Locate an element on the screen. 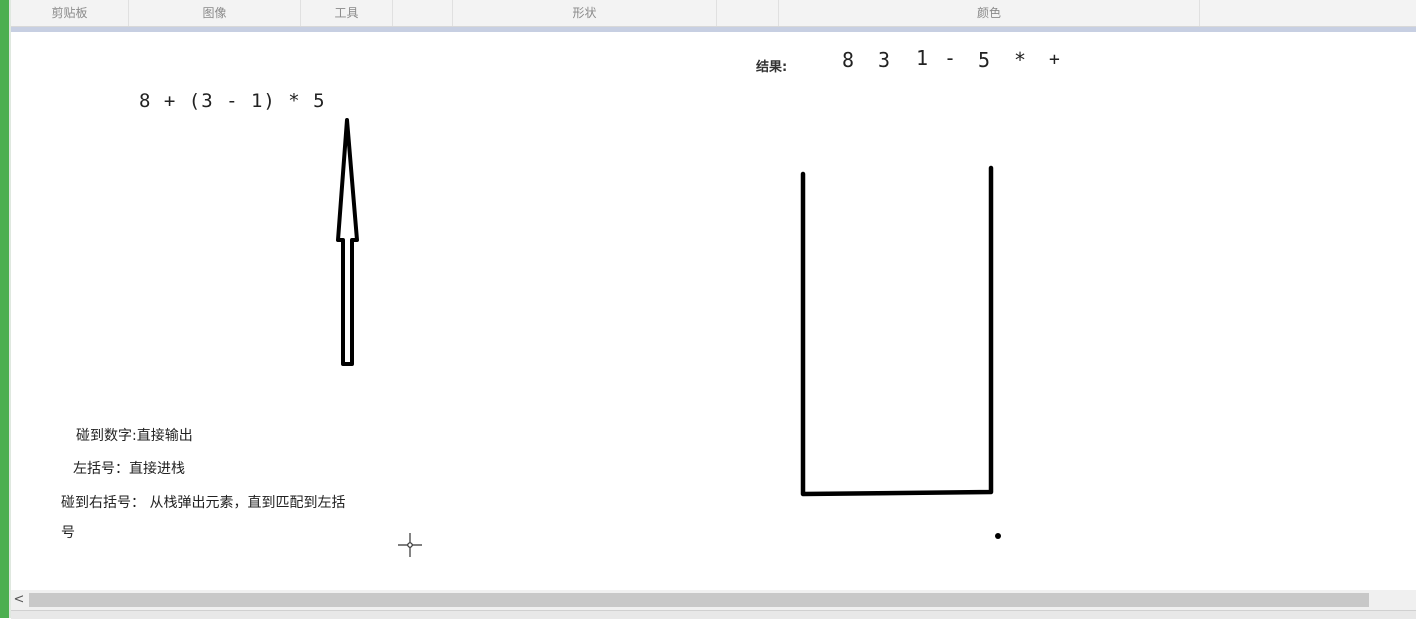 The height and width of the screenshot is (619, 1416). crosshair-cursor-icon is located at coordinates (410, 545).